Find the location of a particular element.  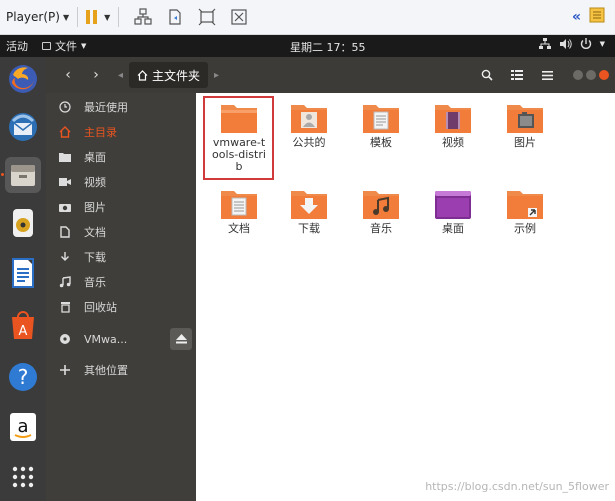

eject-icon is located at coordinates (181, 339).